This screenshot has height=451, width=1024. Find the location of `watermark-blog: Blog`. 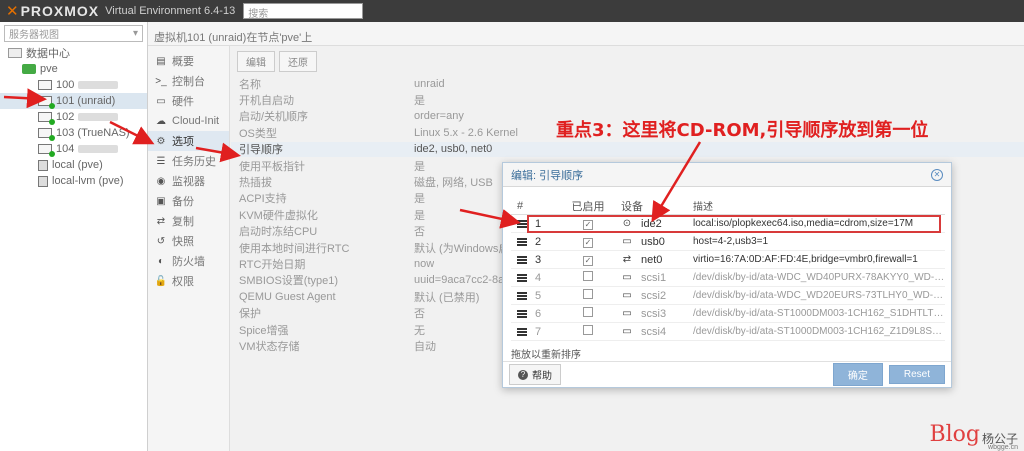

watermark-blog: Blog is located at coordinates (954, 434).